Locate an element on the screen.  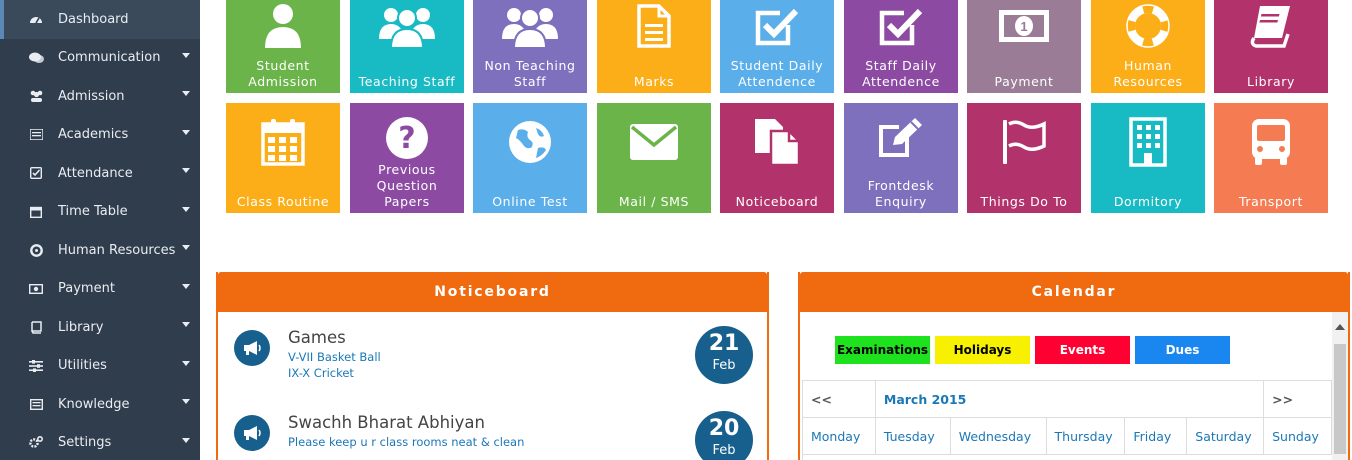
noticeboard-title: Noticeboard is located at coordinates (492, 292).